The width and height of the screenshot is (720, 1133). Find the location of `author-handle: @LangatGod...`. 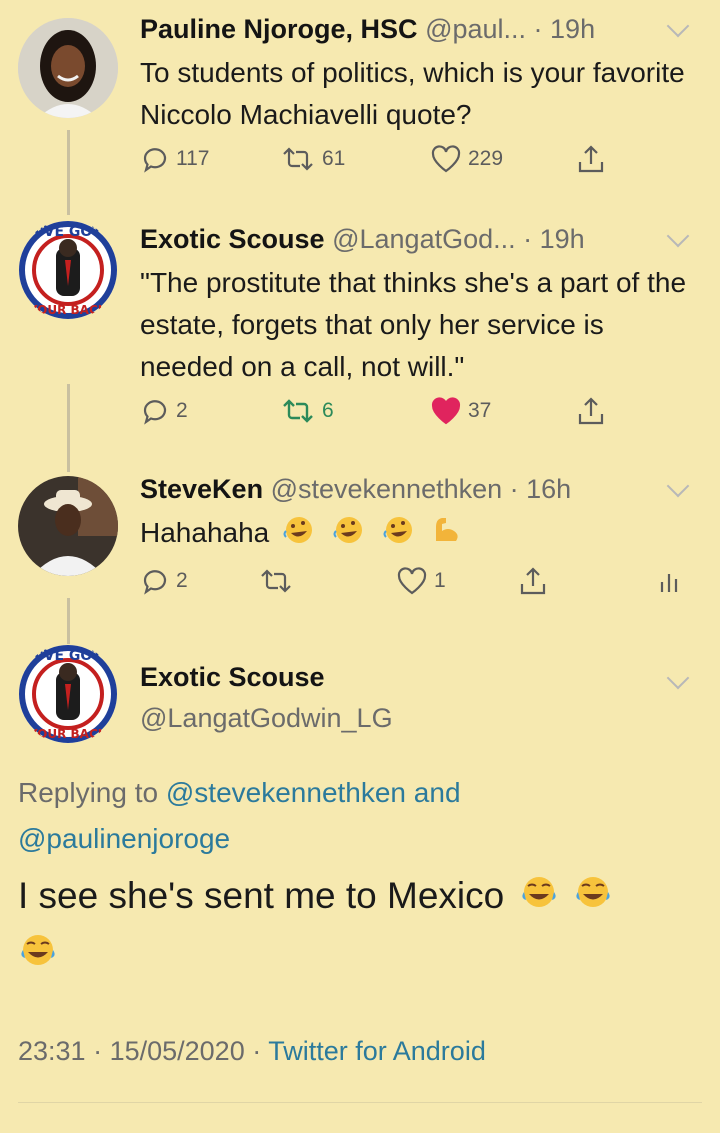

author-handle: @LangatGod... is located at coordinates (424, 239).